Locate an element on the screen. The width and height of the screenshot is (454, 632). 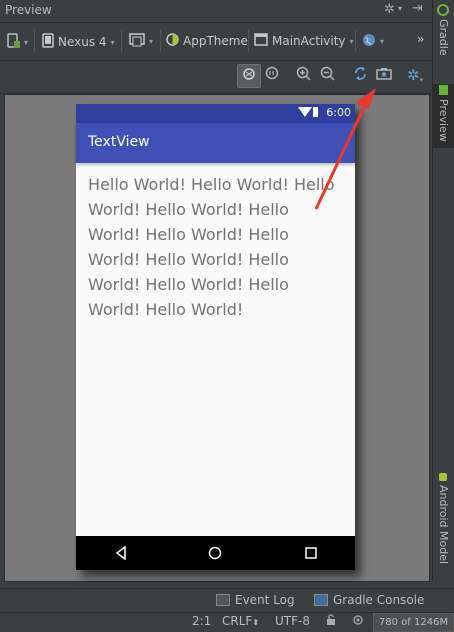
gradle-console-tab: Gradle Console is located at coordinates (369, 600).